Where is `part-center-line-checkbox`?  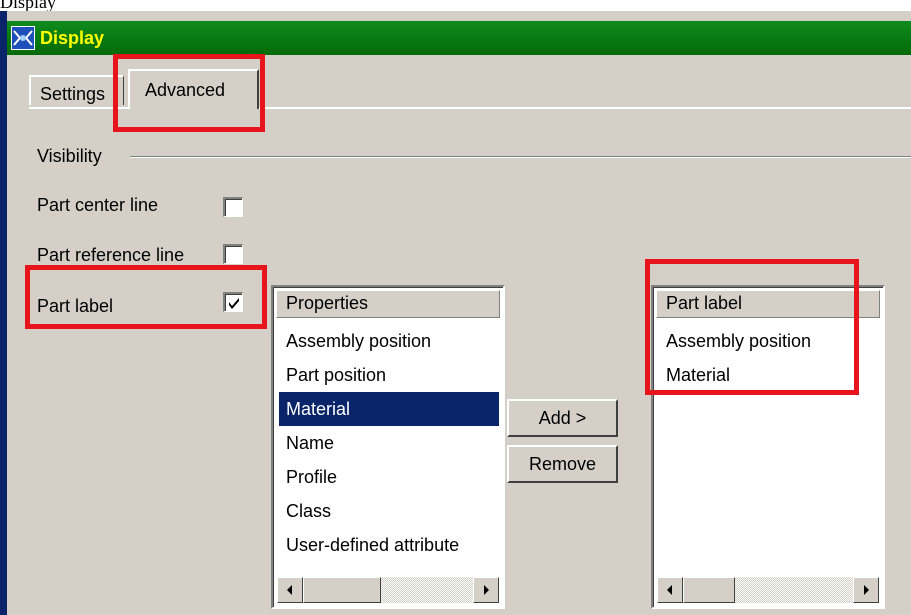 part-center-line-checkbox is located at coordinates (233, 207).